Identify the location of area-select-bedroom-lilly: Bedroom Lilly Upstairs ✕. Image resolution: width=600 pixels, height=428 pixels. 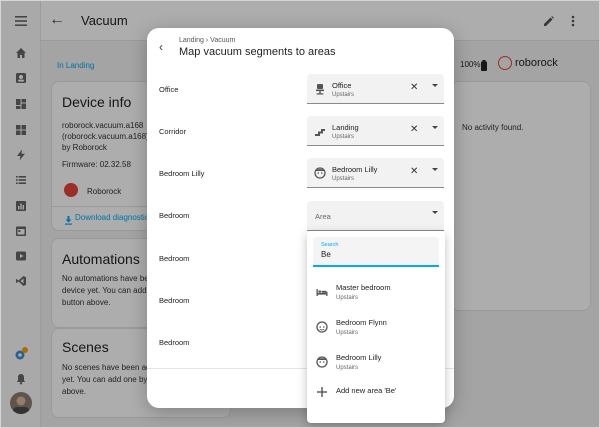
(375, 173).